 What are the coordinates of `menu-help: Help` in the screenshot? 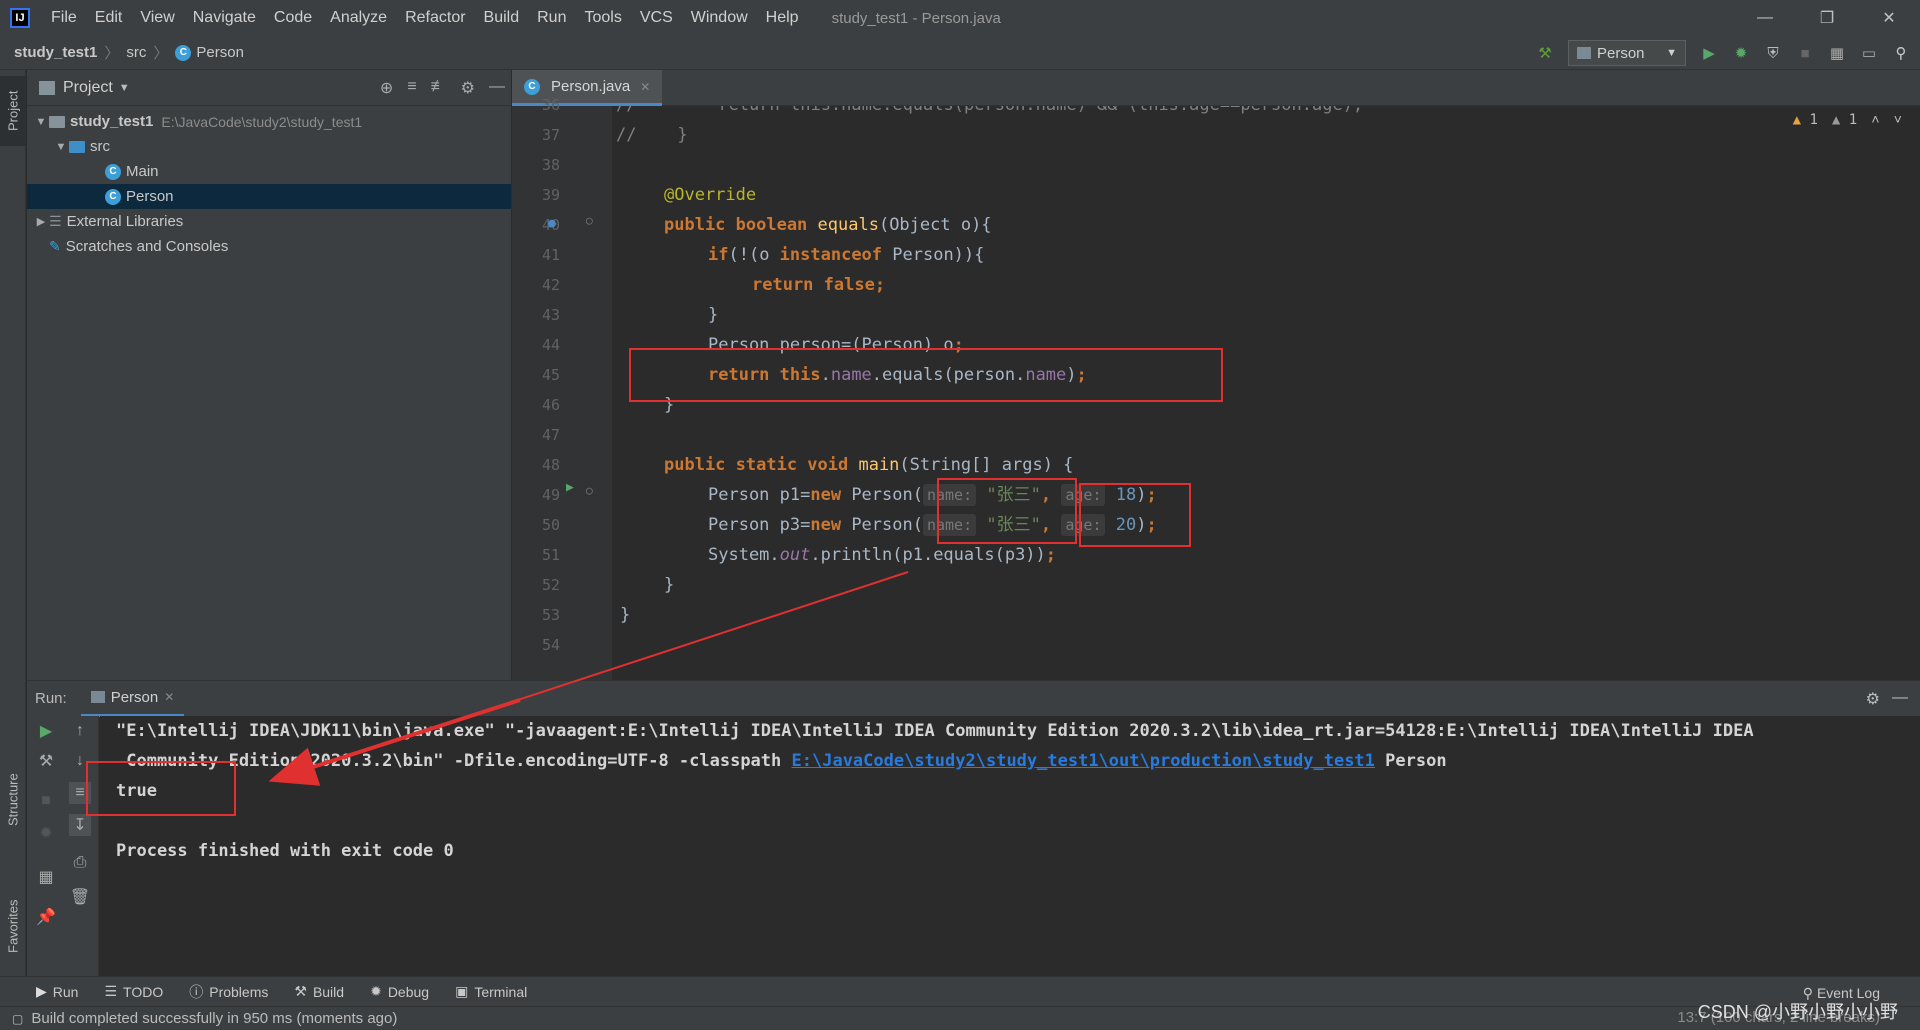 It's located at (782, 18).